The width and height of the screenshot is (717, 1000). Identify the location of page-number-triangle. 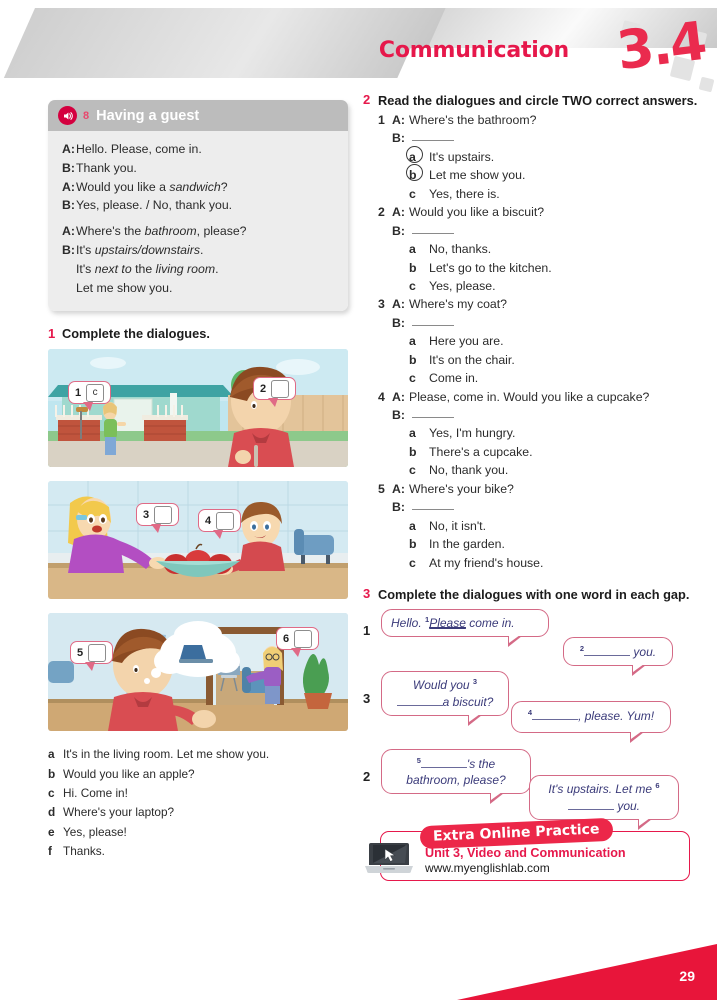
(587, 972).